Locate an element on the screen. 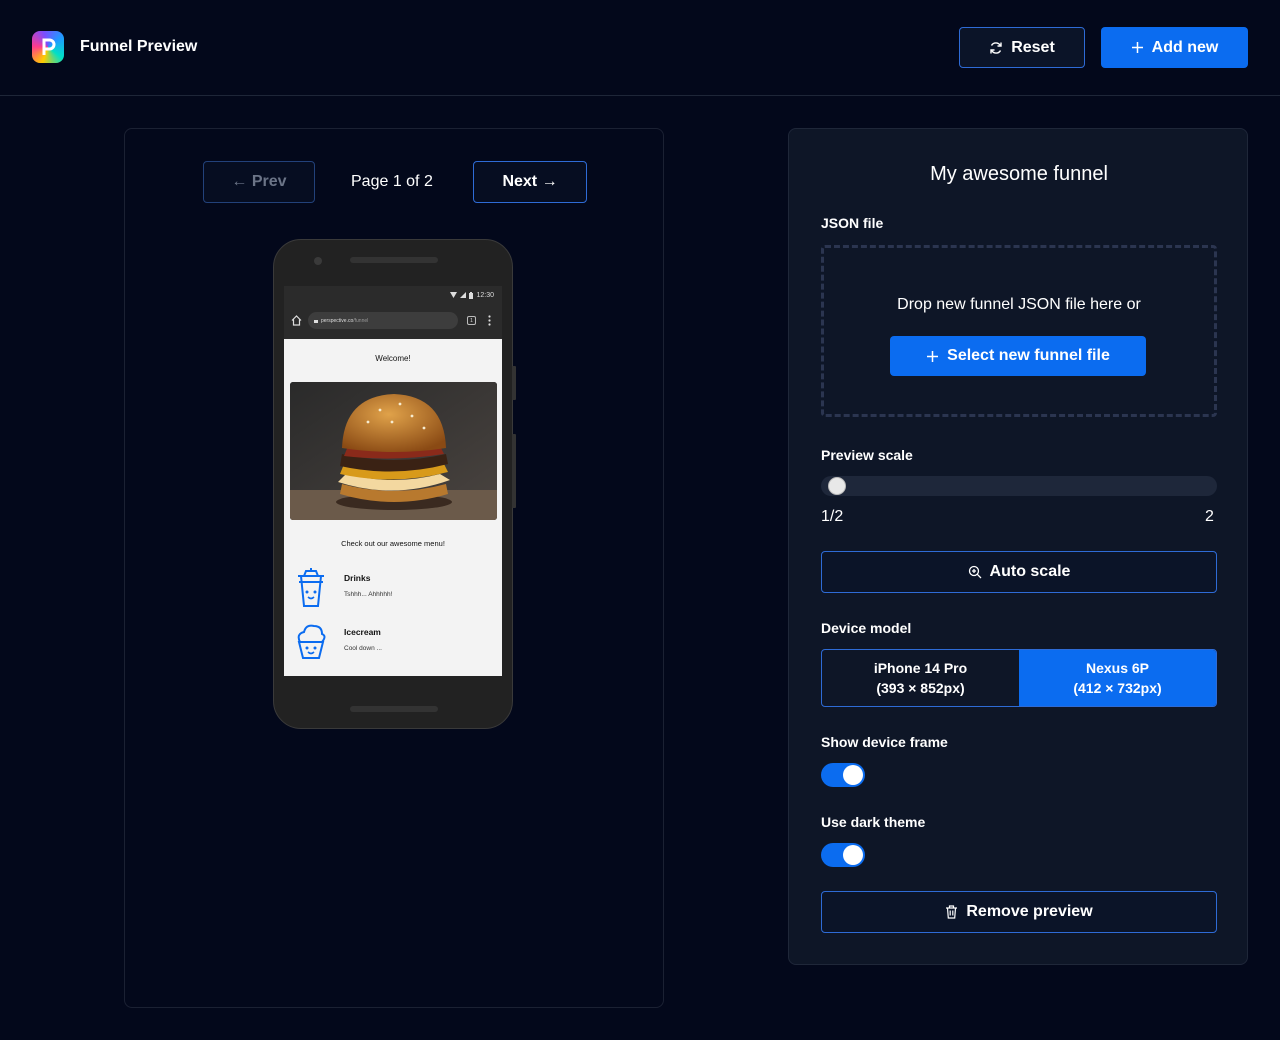  device-name: iPhone 14 Pro is located at coordinates (920, 668).